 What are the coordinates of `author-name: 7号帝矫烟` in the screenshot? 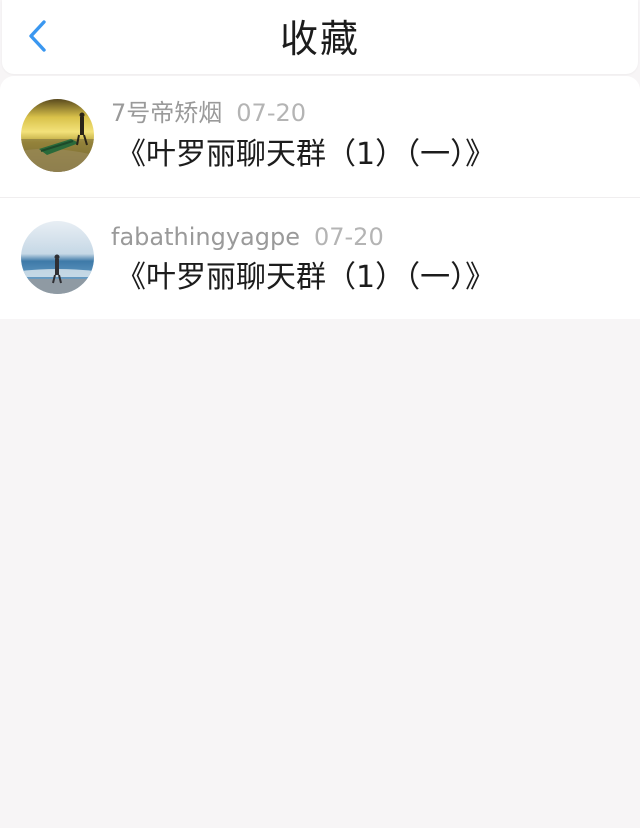 It's located at (167, 113).